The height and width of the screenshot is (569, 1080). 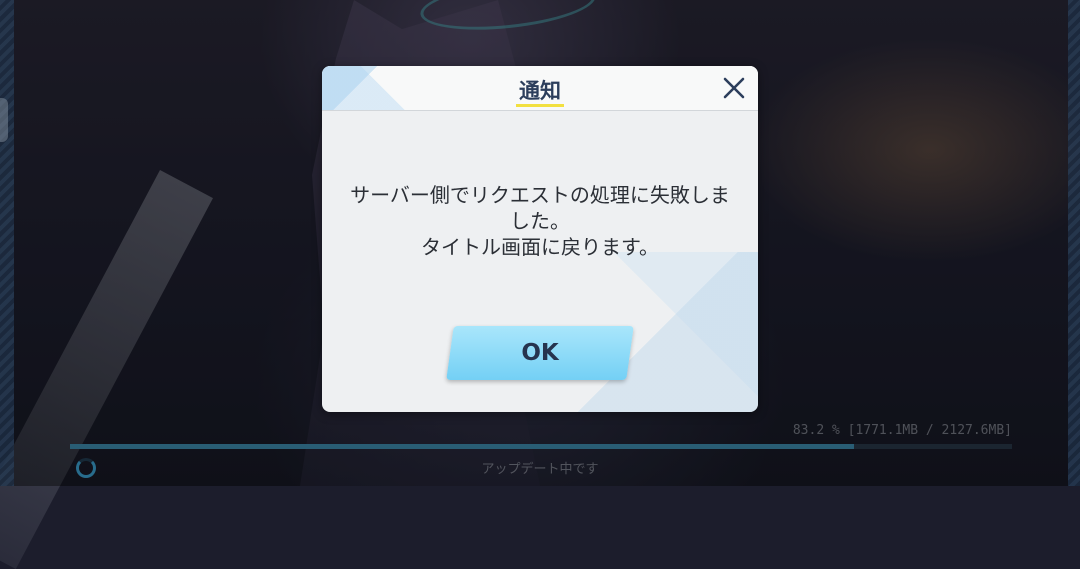 I want to click on dialog-header: 通知, so click(x=540, y=88).